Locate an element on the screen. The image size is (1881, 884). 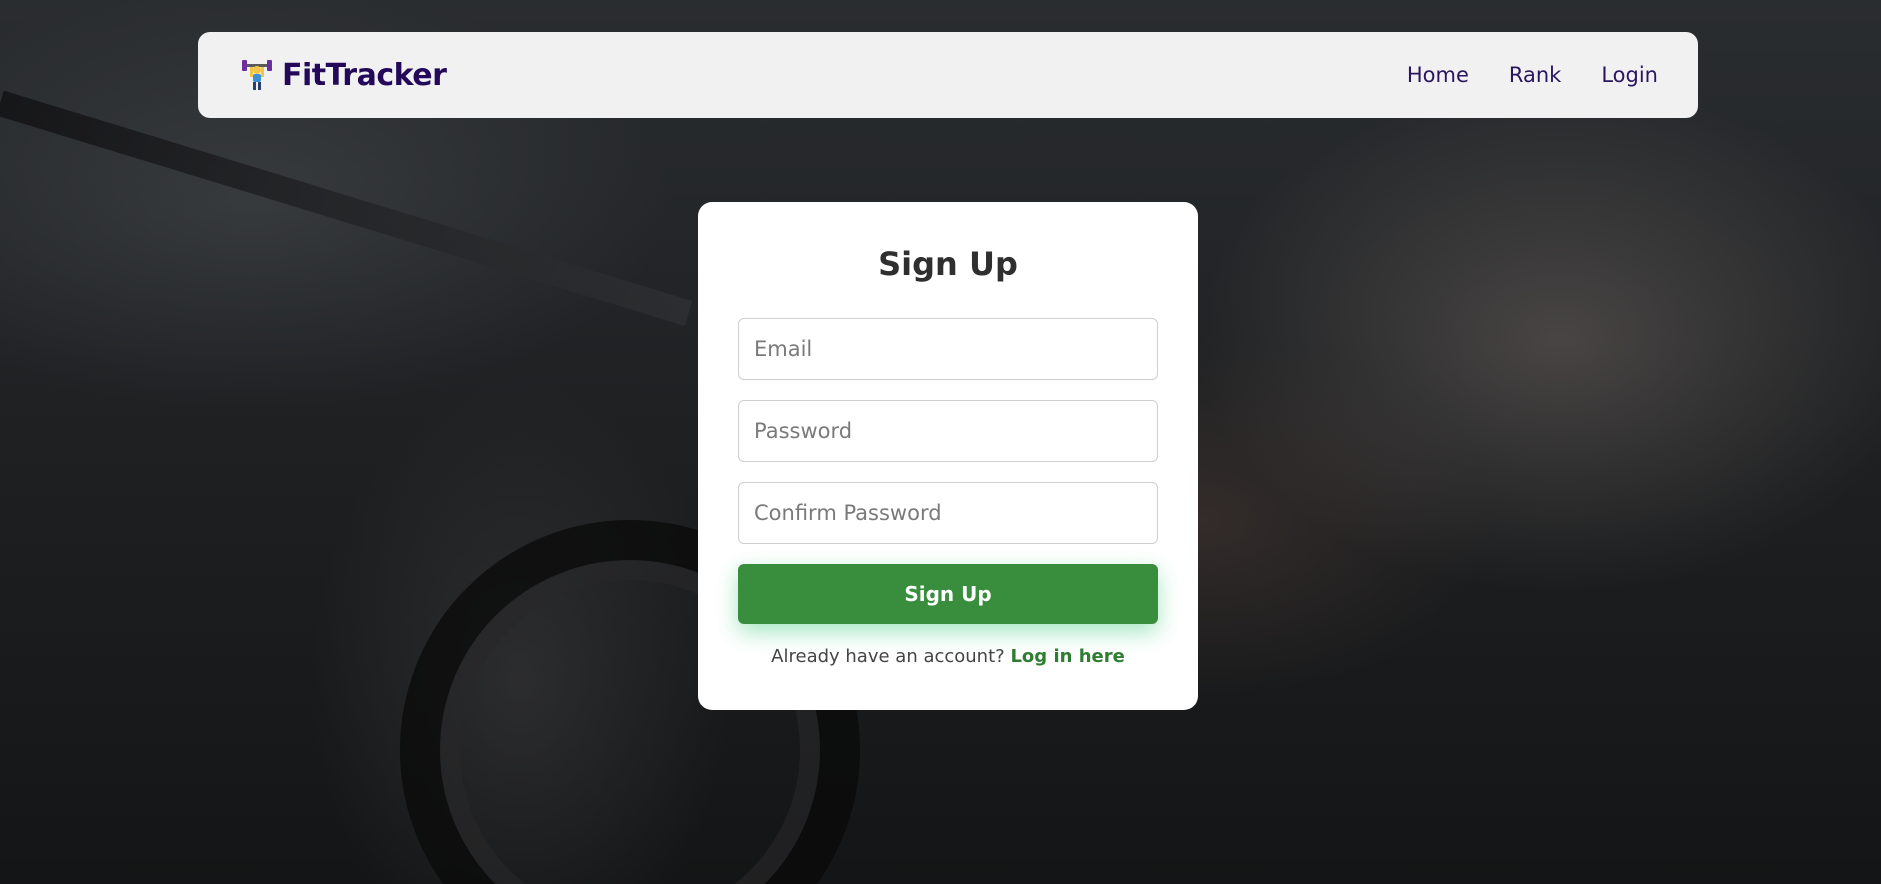
login-prompt-row: Already have an account? Log in here is located at coordinates (948, 656).